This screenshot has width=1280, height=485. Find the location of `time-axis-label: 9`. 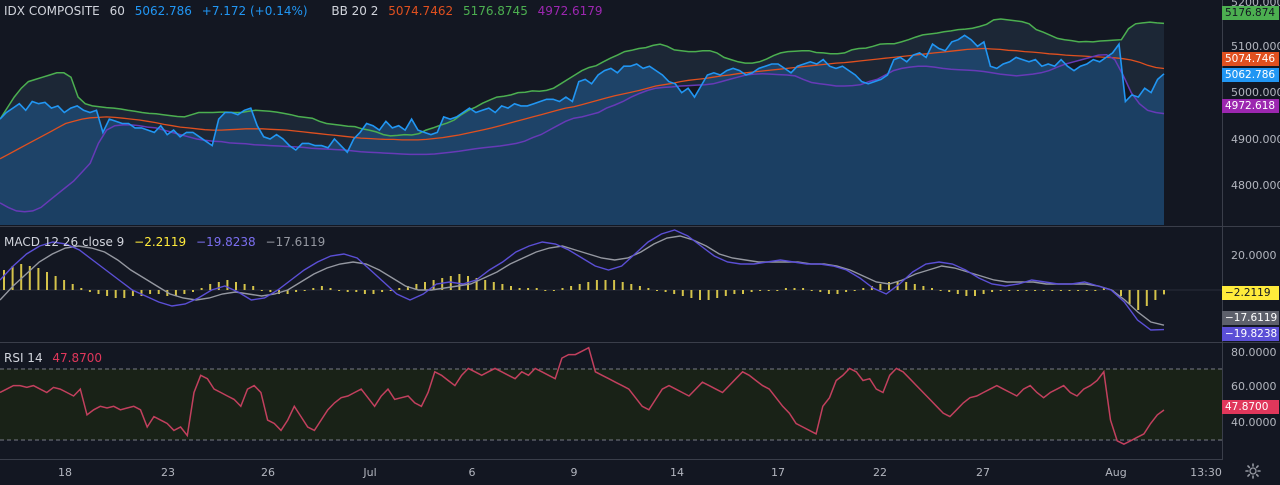

time-axis-label: 9 is located at coordinates (574, 472).